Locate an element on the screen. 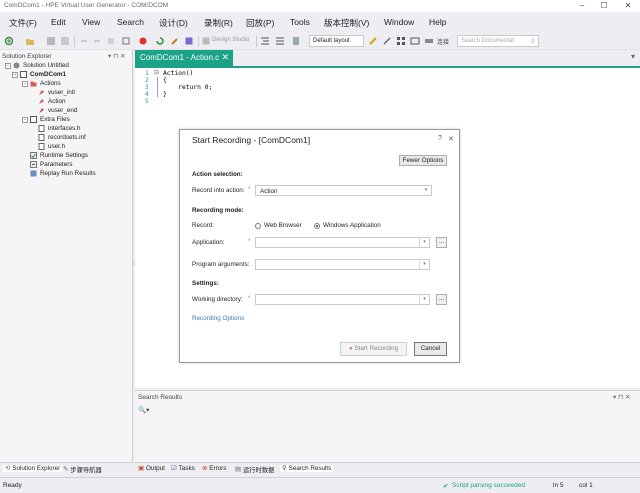 The height and width of the screenshot is (493, 640). comment-icon is located at coordinates (280, 41).